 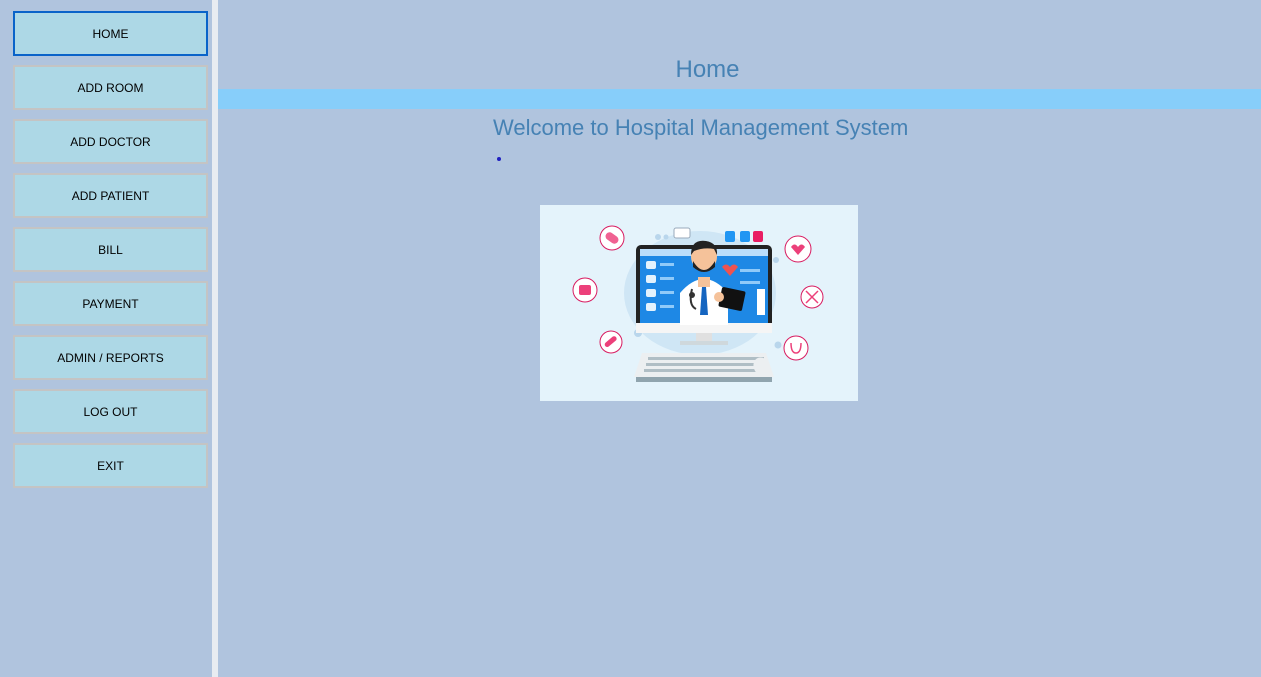 What do you see at coordinates (110, 195) in the screenshot?
I see `add-patient-button: ADD PATIENT` at bounding box center [110, 195].